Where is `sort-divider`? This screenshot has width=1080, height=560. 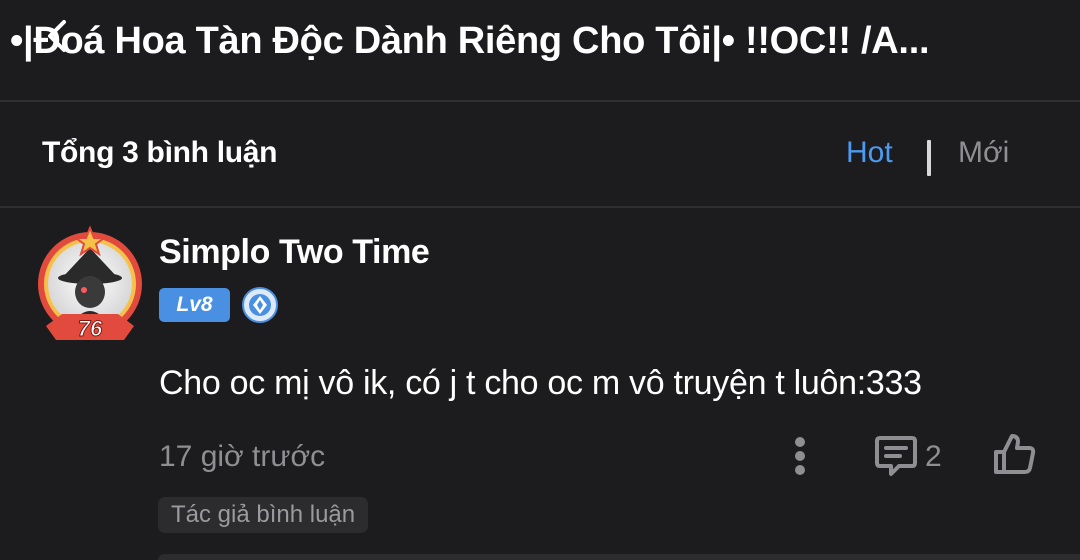 sort-divider is located at coordinates (929, 158).